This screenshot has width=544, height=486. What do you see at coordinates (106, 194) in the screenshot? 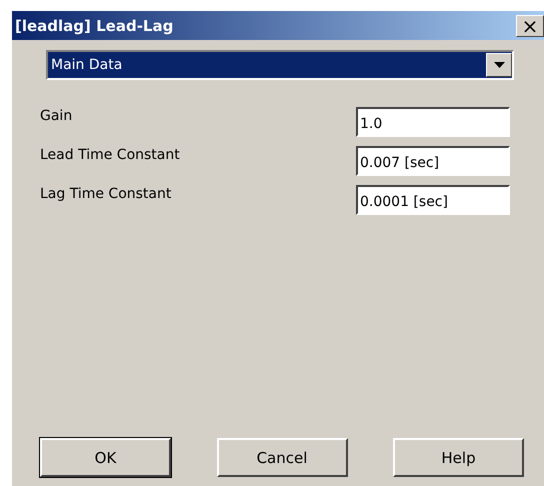
I see `parameter-label: Lag Time Constant` at bounding box center [106, 194].